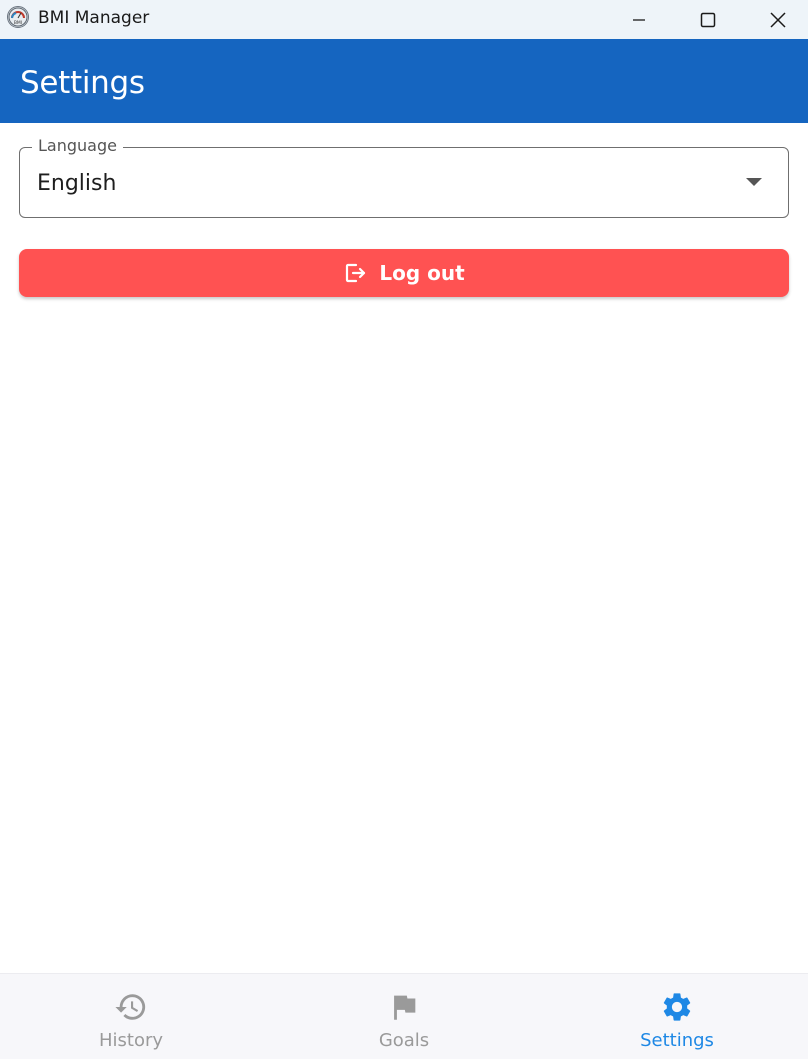 The image size is (808, 1059). I want to click on minimize-icon, so click(639, 19).